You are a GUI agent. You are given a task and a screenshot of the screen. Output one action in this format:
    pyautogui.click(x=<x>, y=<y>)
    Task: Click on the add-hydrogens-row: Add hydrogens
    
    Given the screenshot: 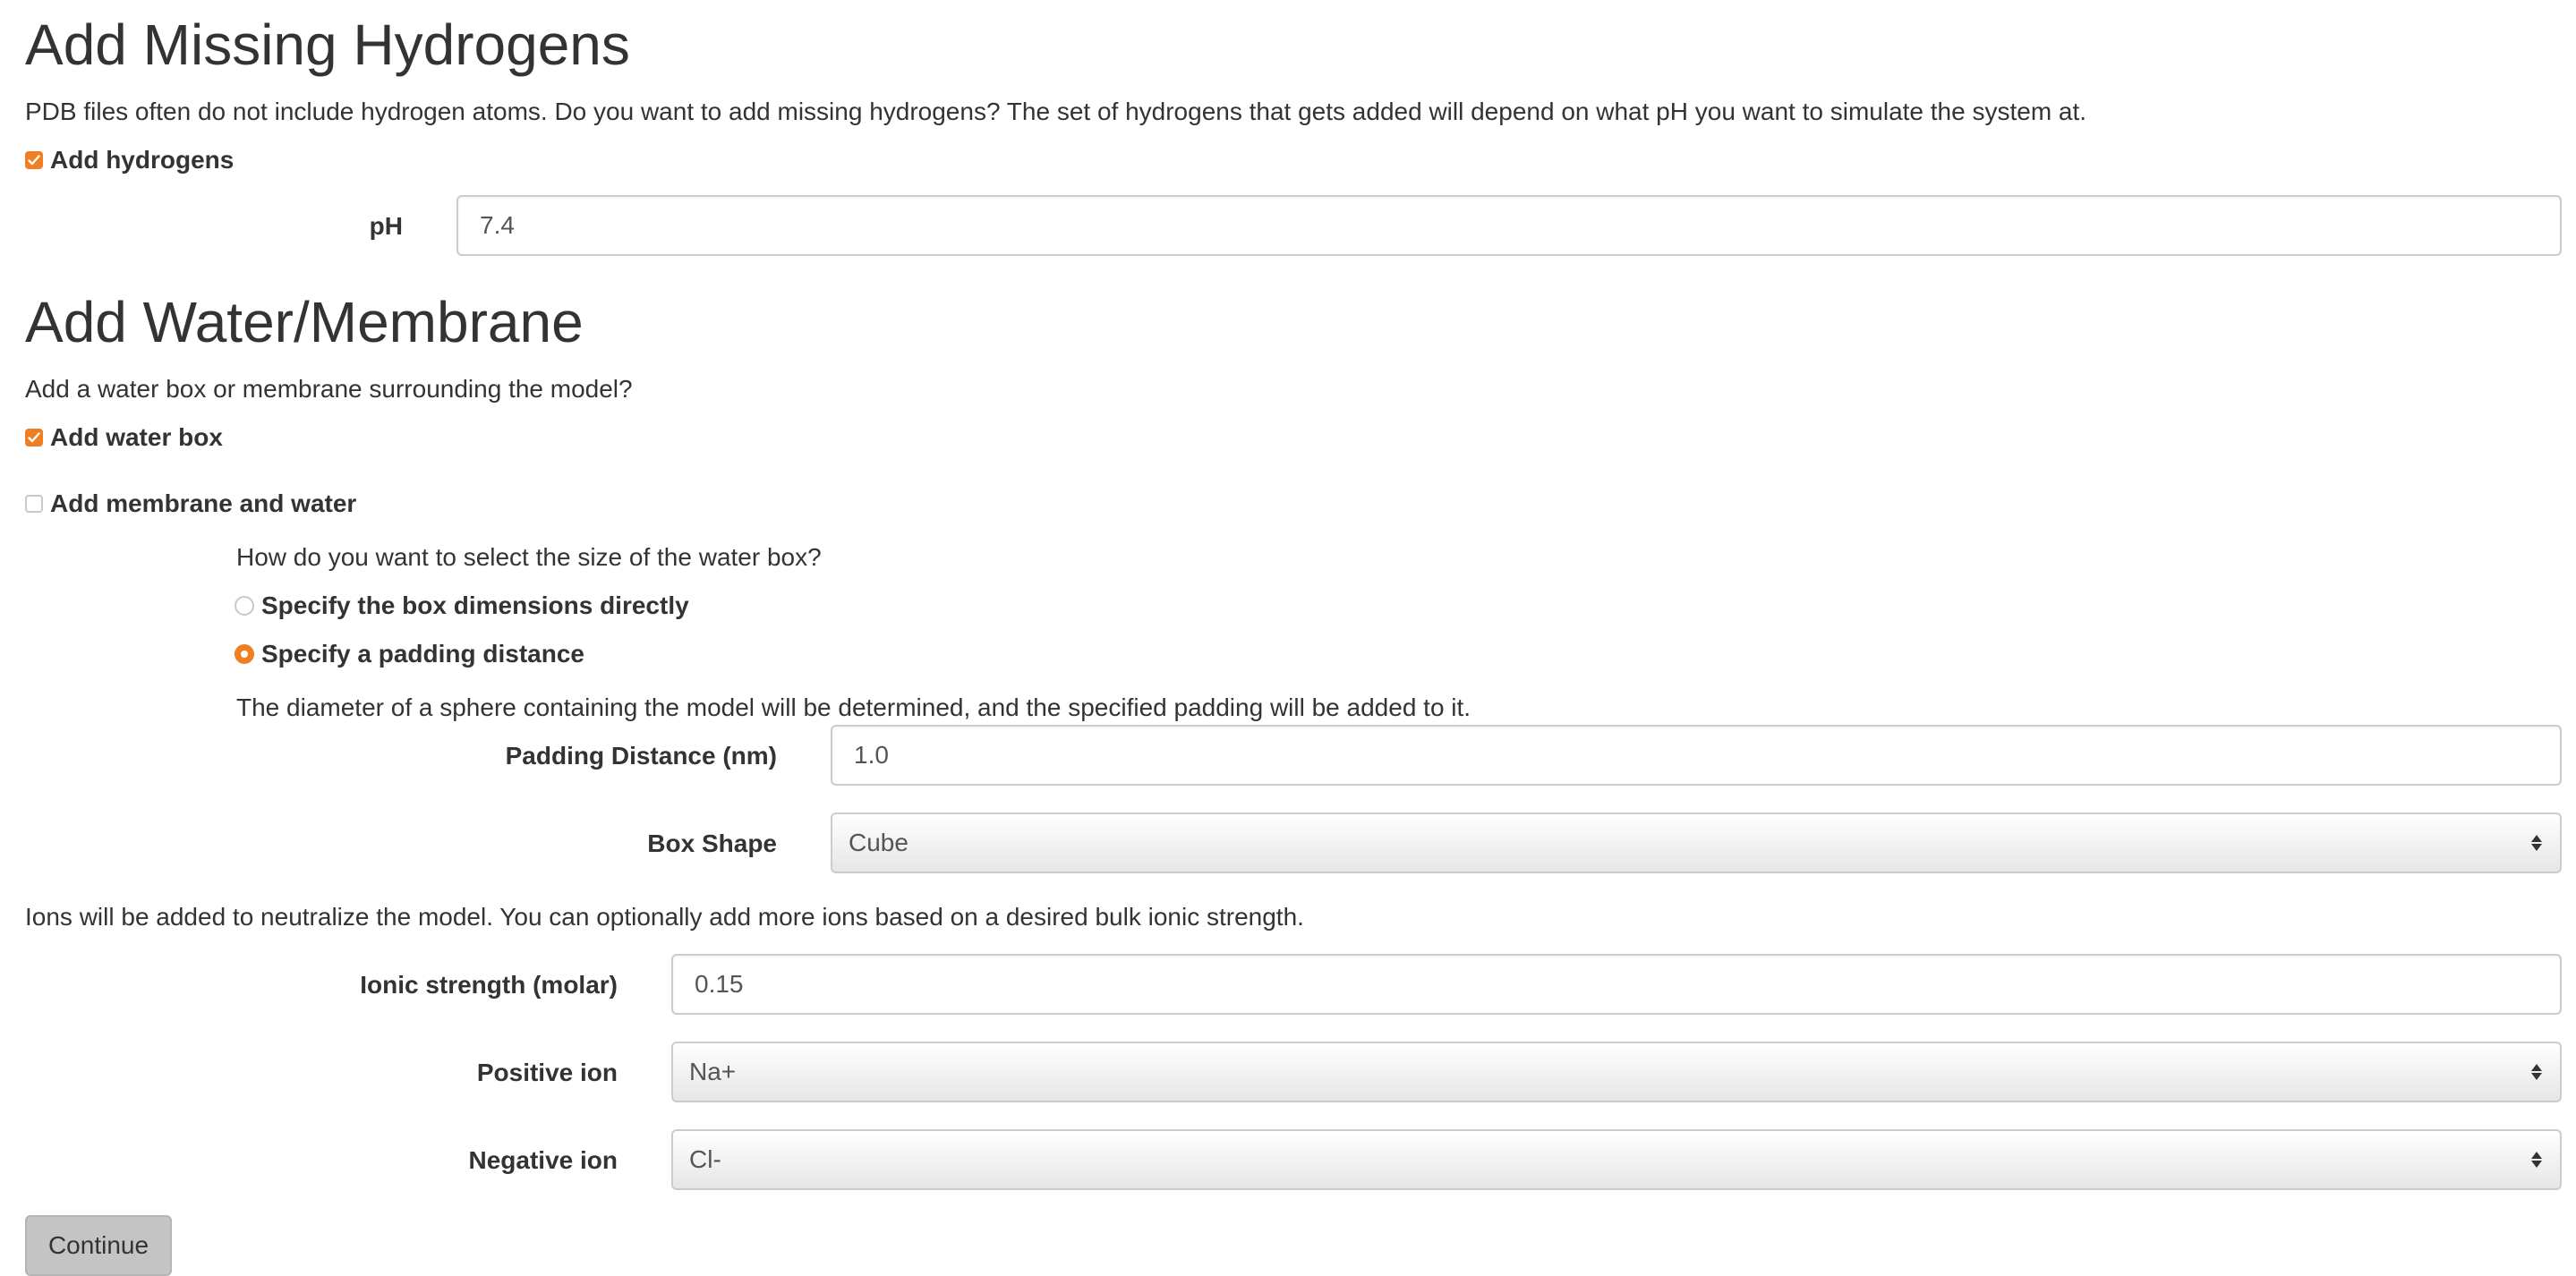 What is the action you would take?
    pyautogui.click(x=129, y=160)
    